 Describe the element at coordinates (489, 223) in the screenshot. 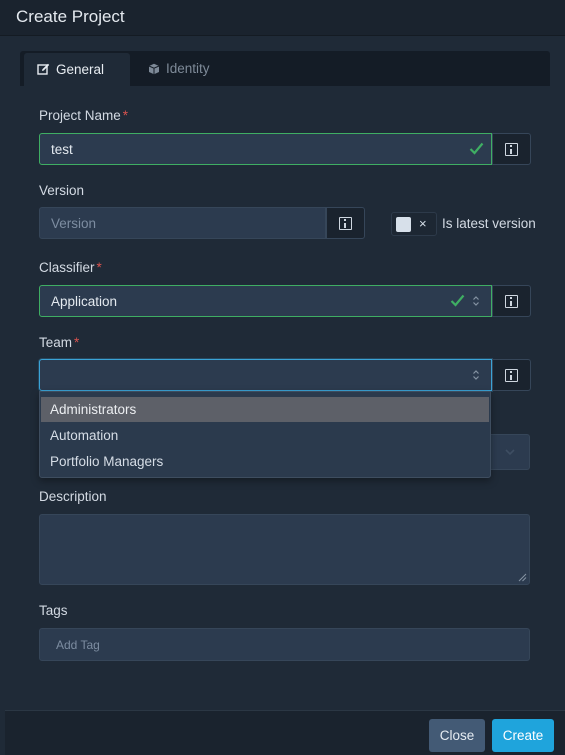

I see `is-latest-version-label: Is latest version` at that location.